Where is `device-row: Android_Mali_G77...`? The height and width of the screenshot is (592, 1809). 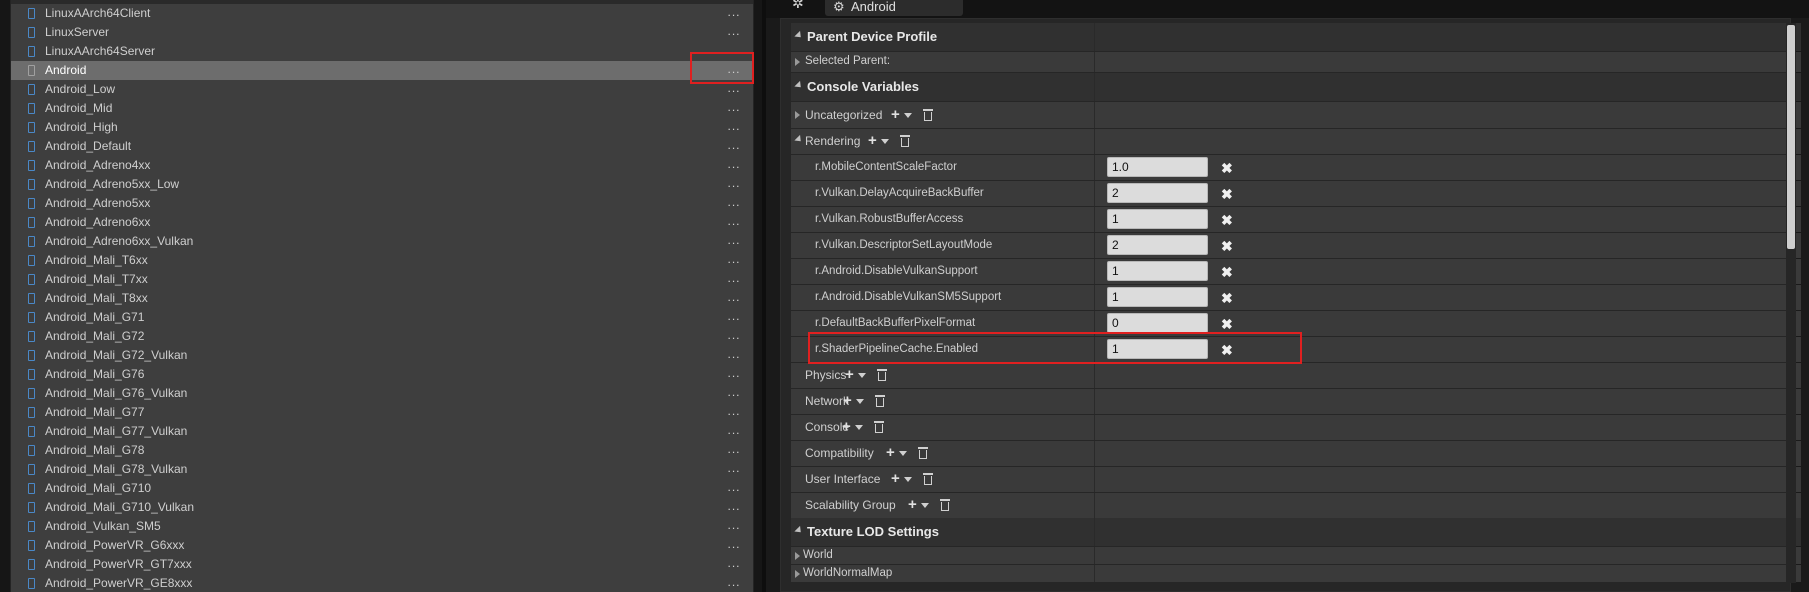
device-row: Android_Mali_G77... is located at coordinates (382, 412).